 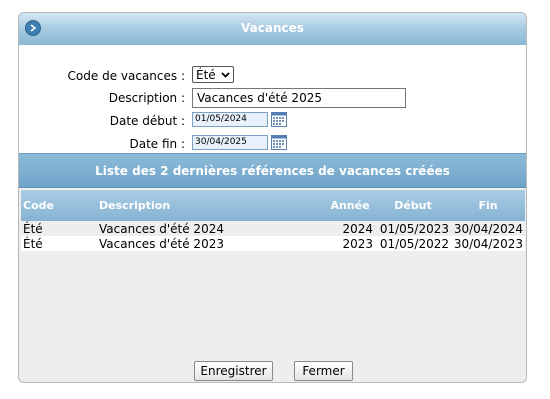 I want to click on end-date-input: 30/04/2025, so click(x=230, y=142).